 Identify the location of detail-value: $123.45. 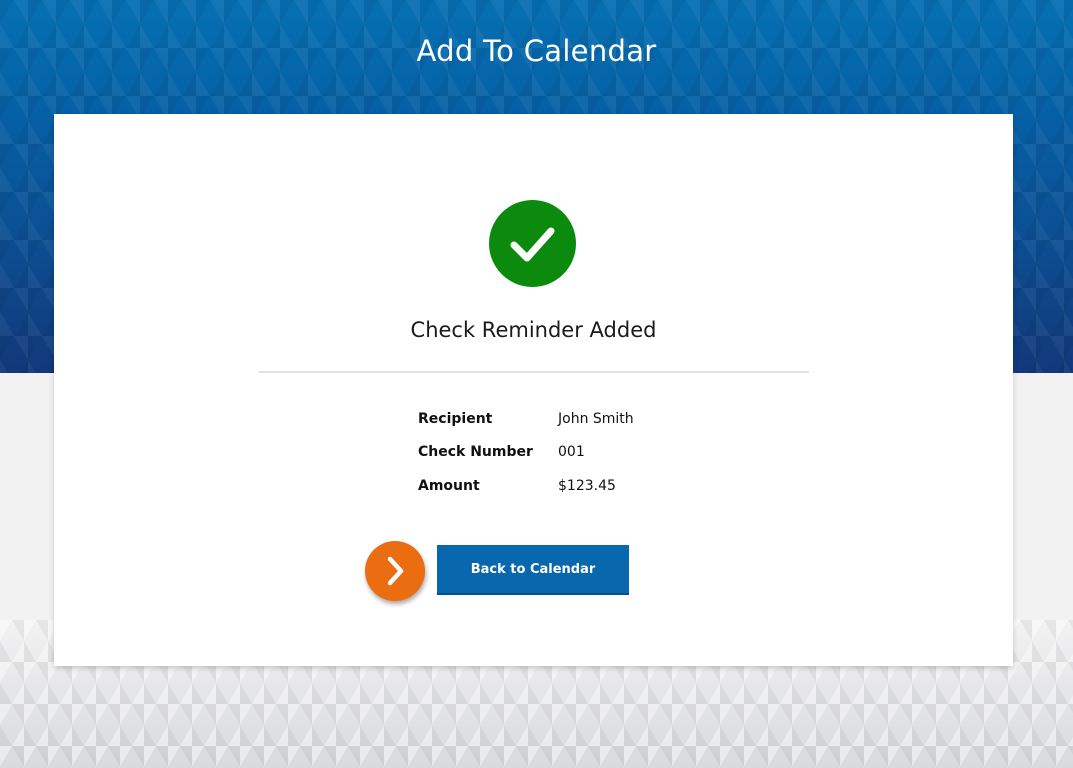
(587, 485).